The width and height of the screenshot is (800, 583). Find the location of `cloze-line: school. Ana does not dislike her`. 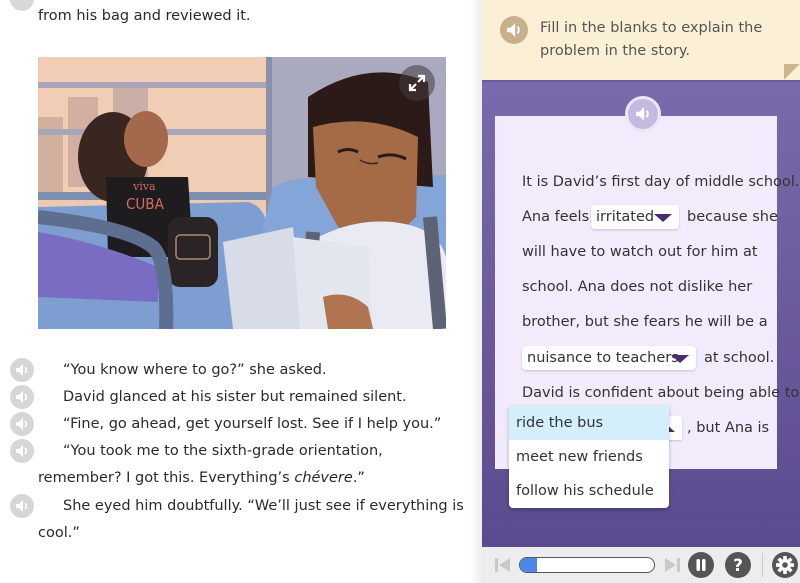

cloze-line: school. Ana does not dislike her is located at coordinates (637, 287).